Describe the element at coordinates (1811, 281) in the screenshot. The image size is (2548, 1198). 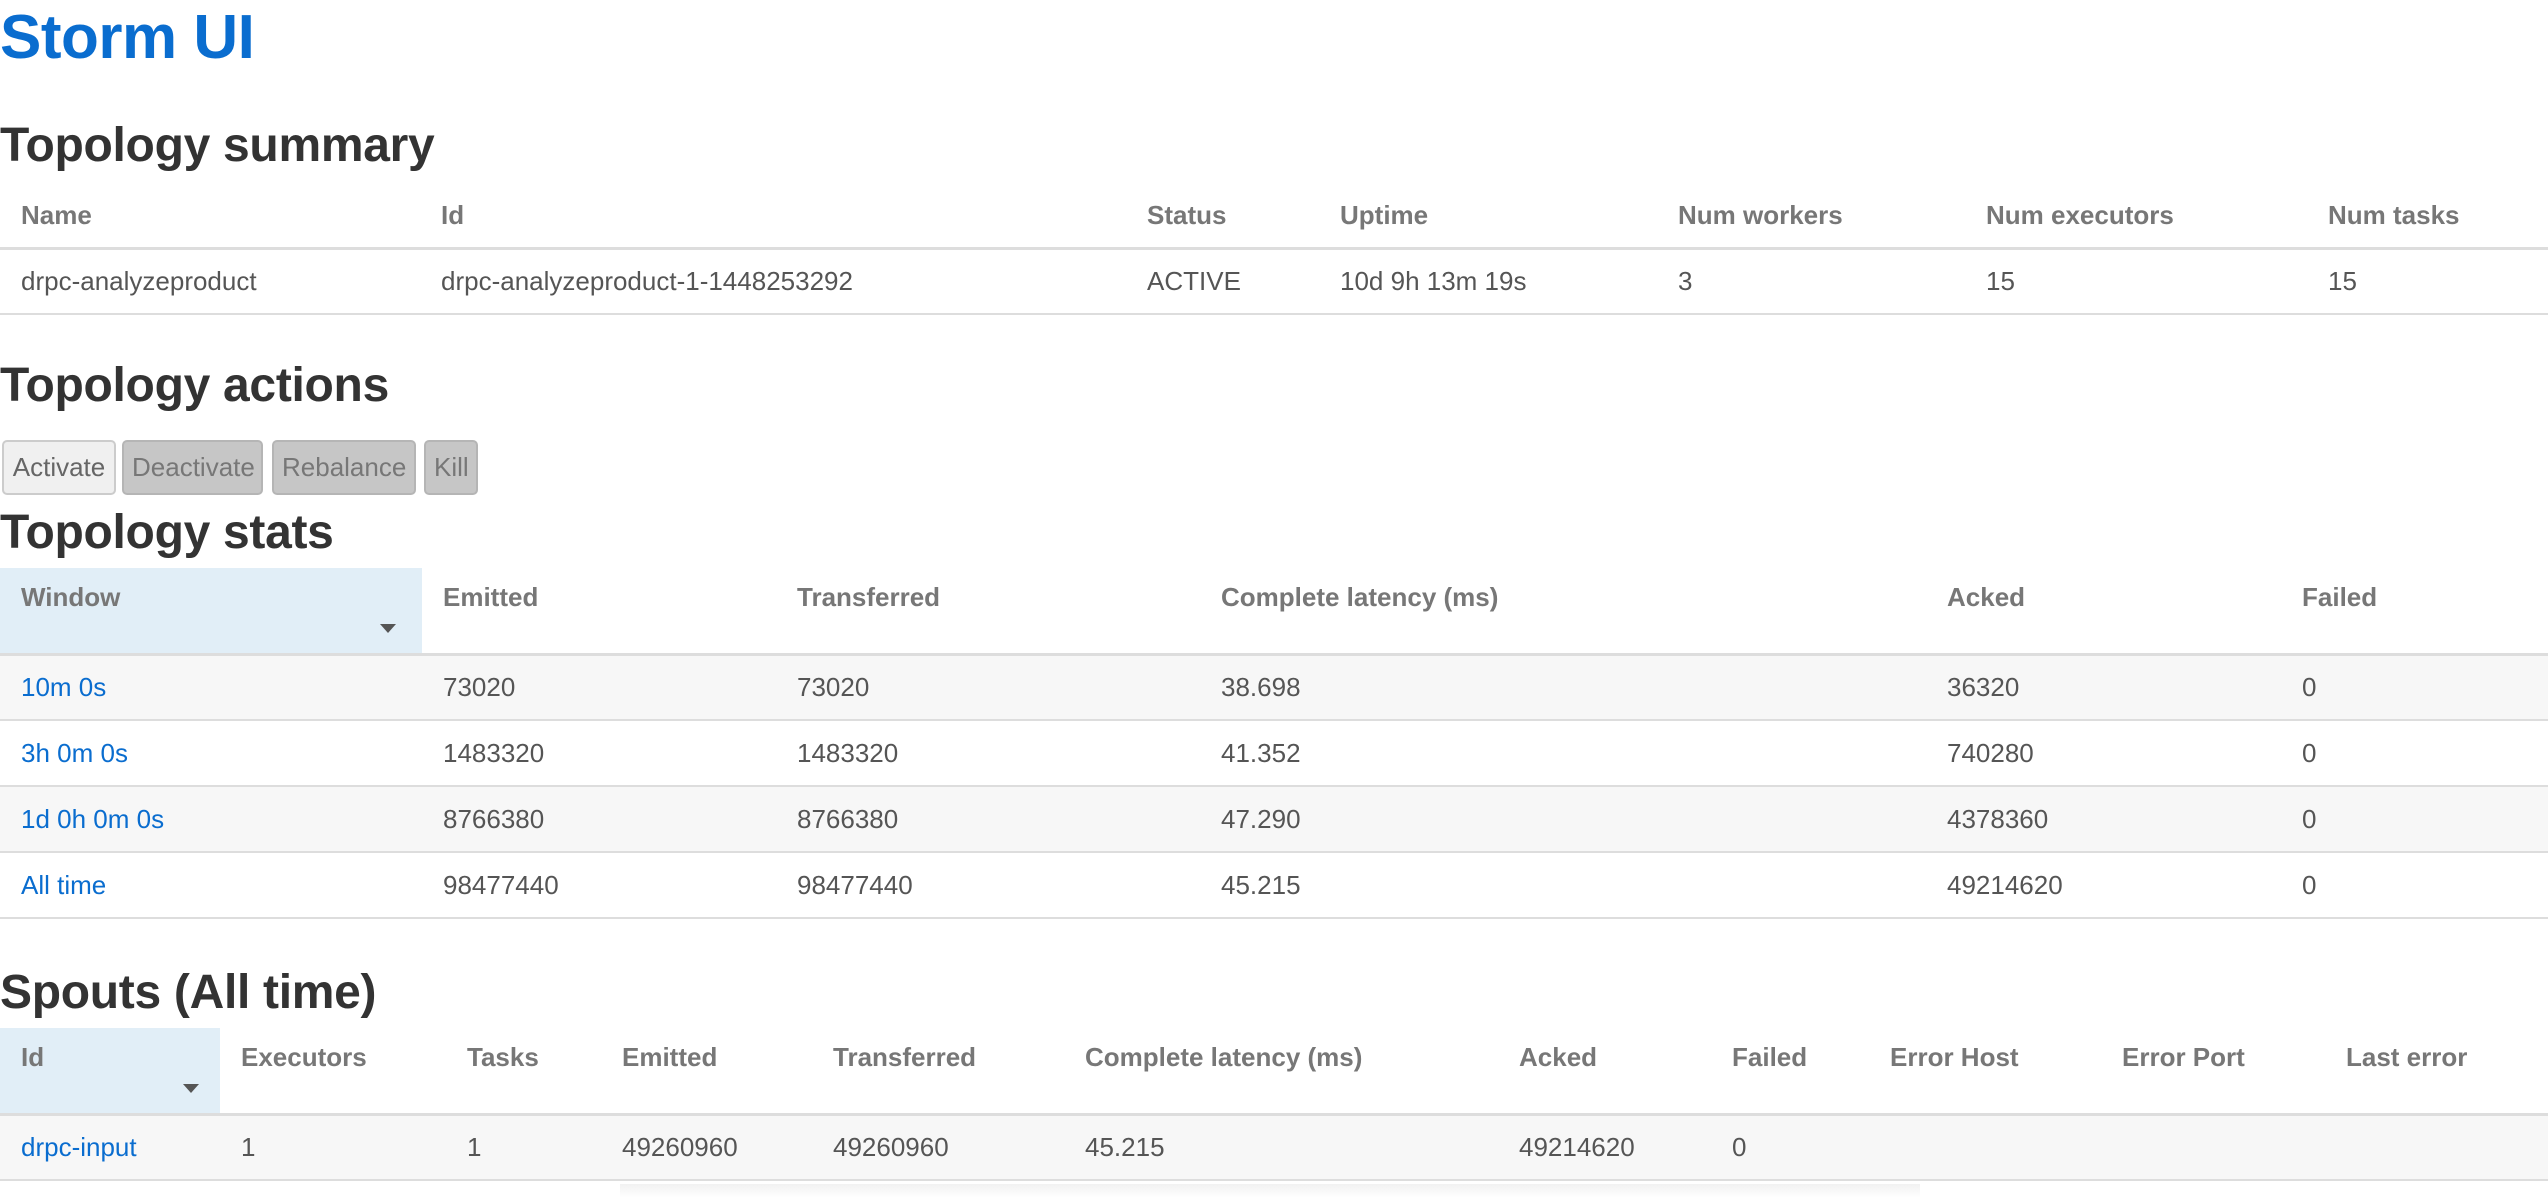
I see `topology-num-workers: 3` at that location.